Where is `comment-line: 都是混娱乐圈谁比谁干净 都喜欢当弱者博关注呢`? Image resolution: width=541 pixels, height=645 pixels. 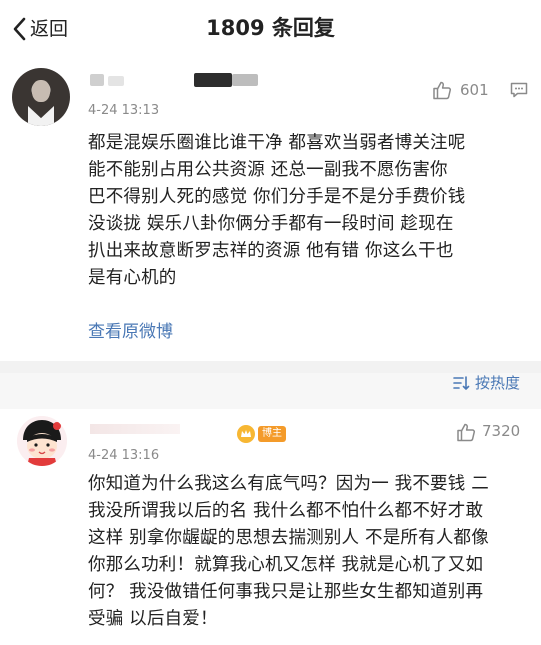 comment-line: 都是混娱乐圈谁比谁干净 都喜欢当弱者博关注呢 is located at coordinates (277, 143).